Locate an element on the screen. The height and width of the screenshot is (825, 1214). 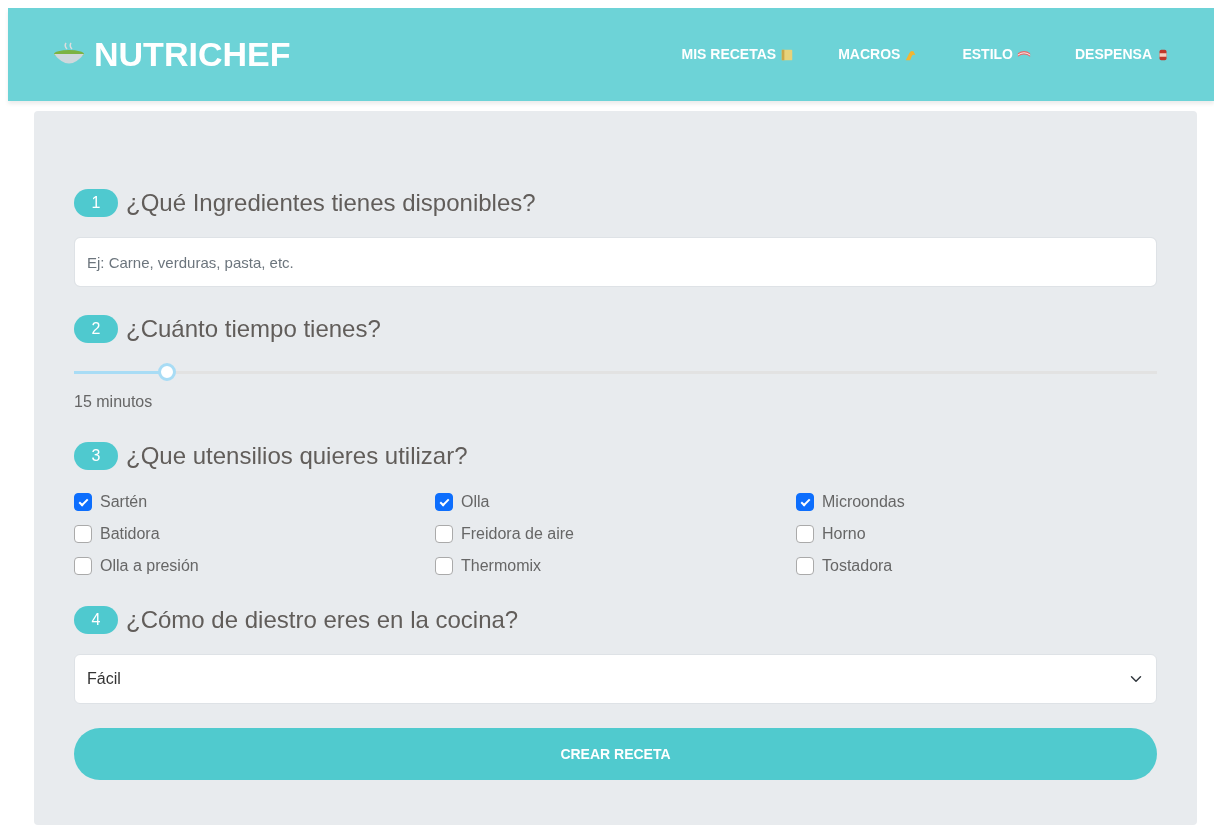
checkbox-label: Batidora is located at coordinates (130, 534).